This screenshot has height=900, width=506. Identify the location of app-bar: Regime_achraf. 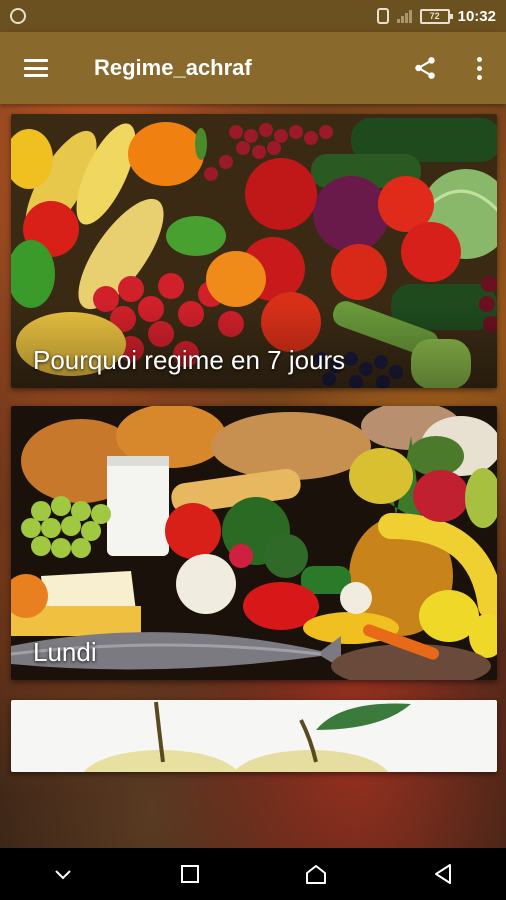
(253, 68).